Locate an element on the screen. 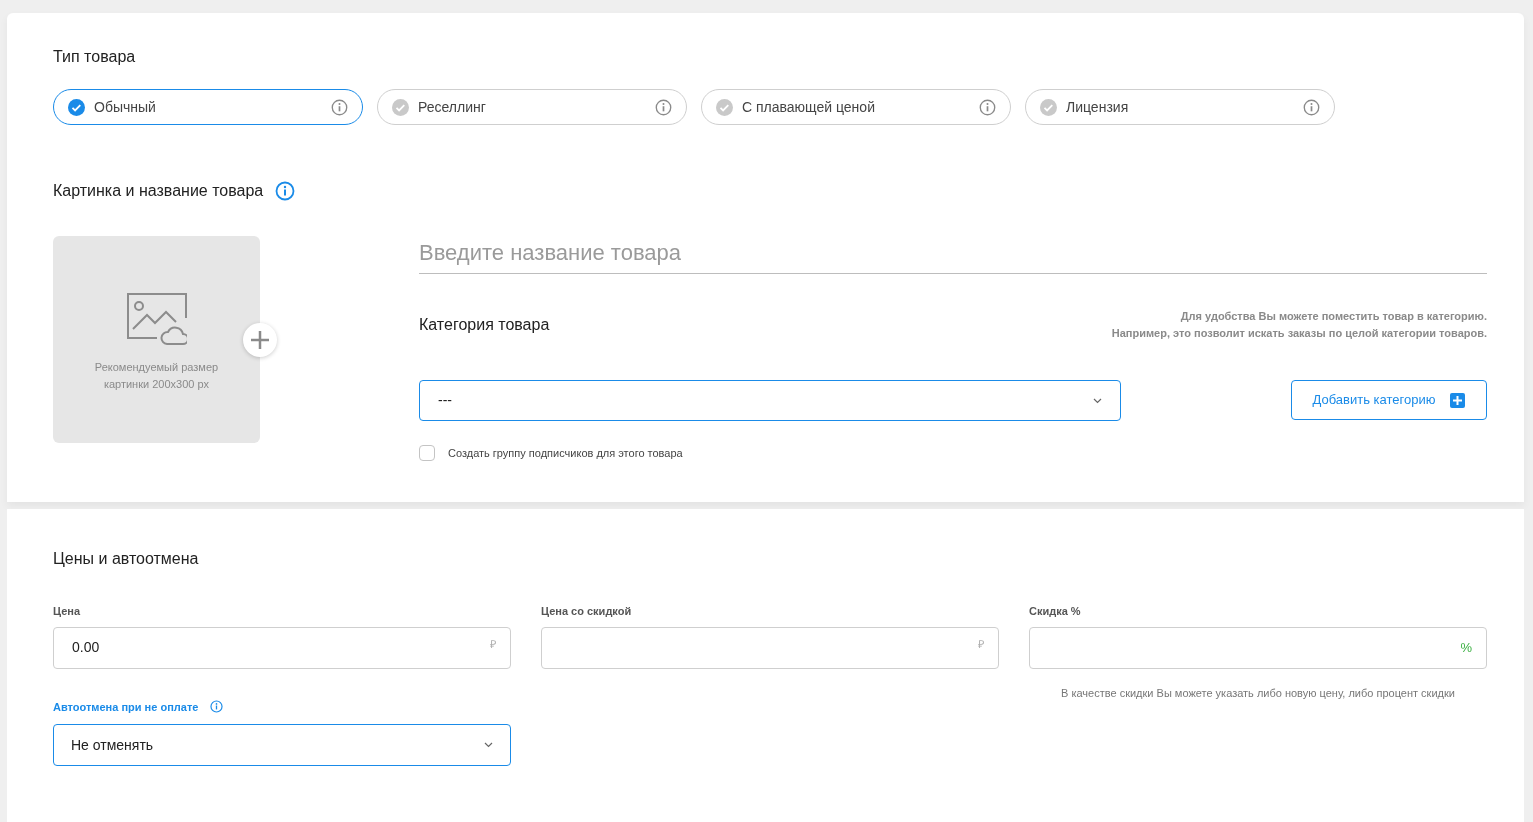 This screenshot has height=822, width=1533. select-value: Не отменять is located at coordinates (112, 745).